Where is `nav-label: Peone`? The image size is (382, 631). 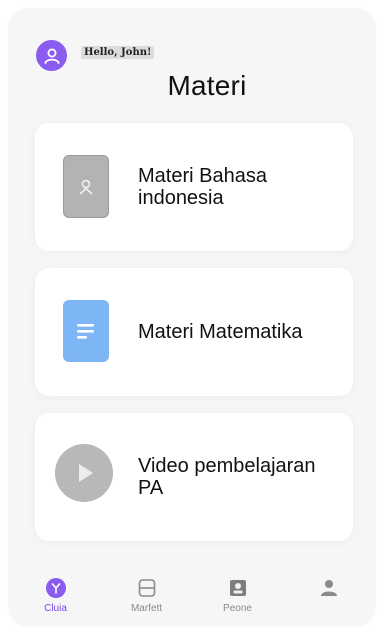
nav-label: Peone is located at coordinates (237, 608).